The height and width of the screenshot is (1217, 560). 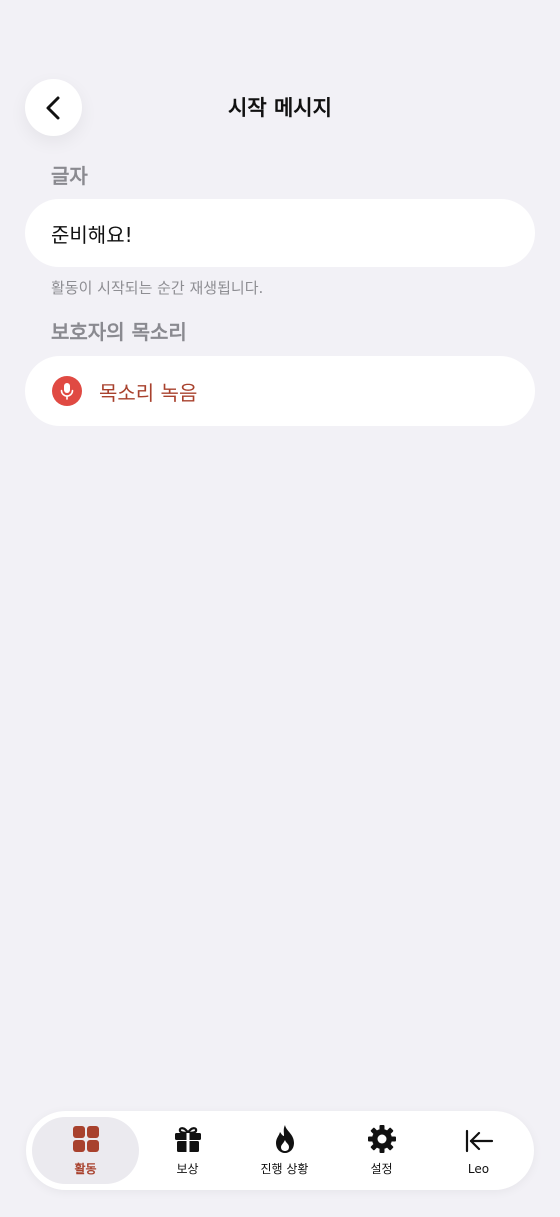 What do you see at coordinates (280, 108) in the screenshot?
I see `page-title: 시작 메시지` at bounding box center [280, 108].